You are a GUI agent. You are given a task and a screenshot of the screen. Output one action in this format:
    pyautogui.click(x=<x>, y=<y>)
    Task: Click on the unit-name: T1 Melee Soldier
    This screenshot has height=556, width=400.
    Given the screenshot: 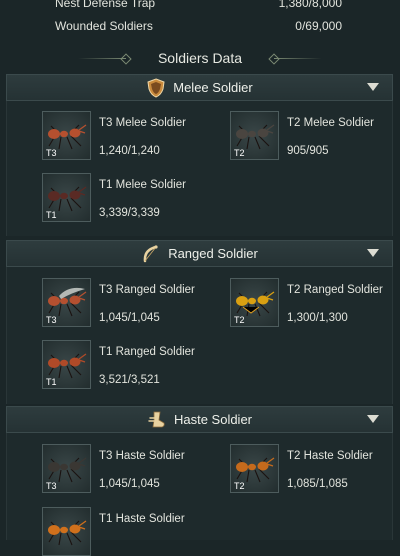 What is the action you would take?
    pyautogui.click(x=142, y=185)
    